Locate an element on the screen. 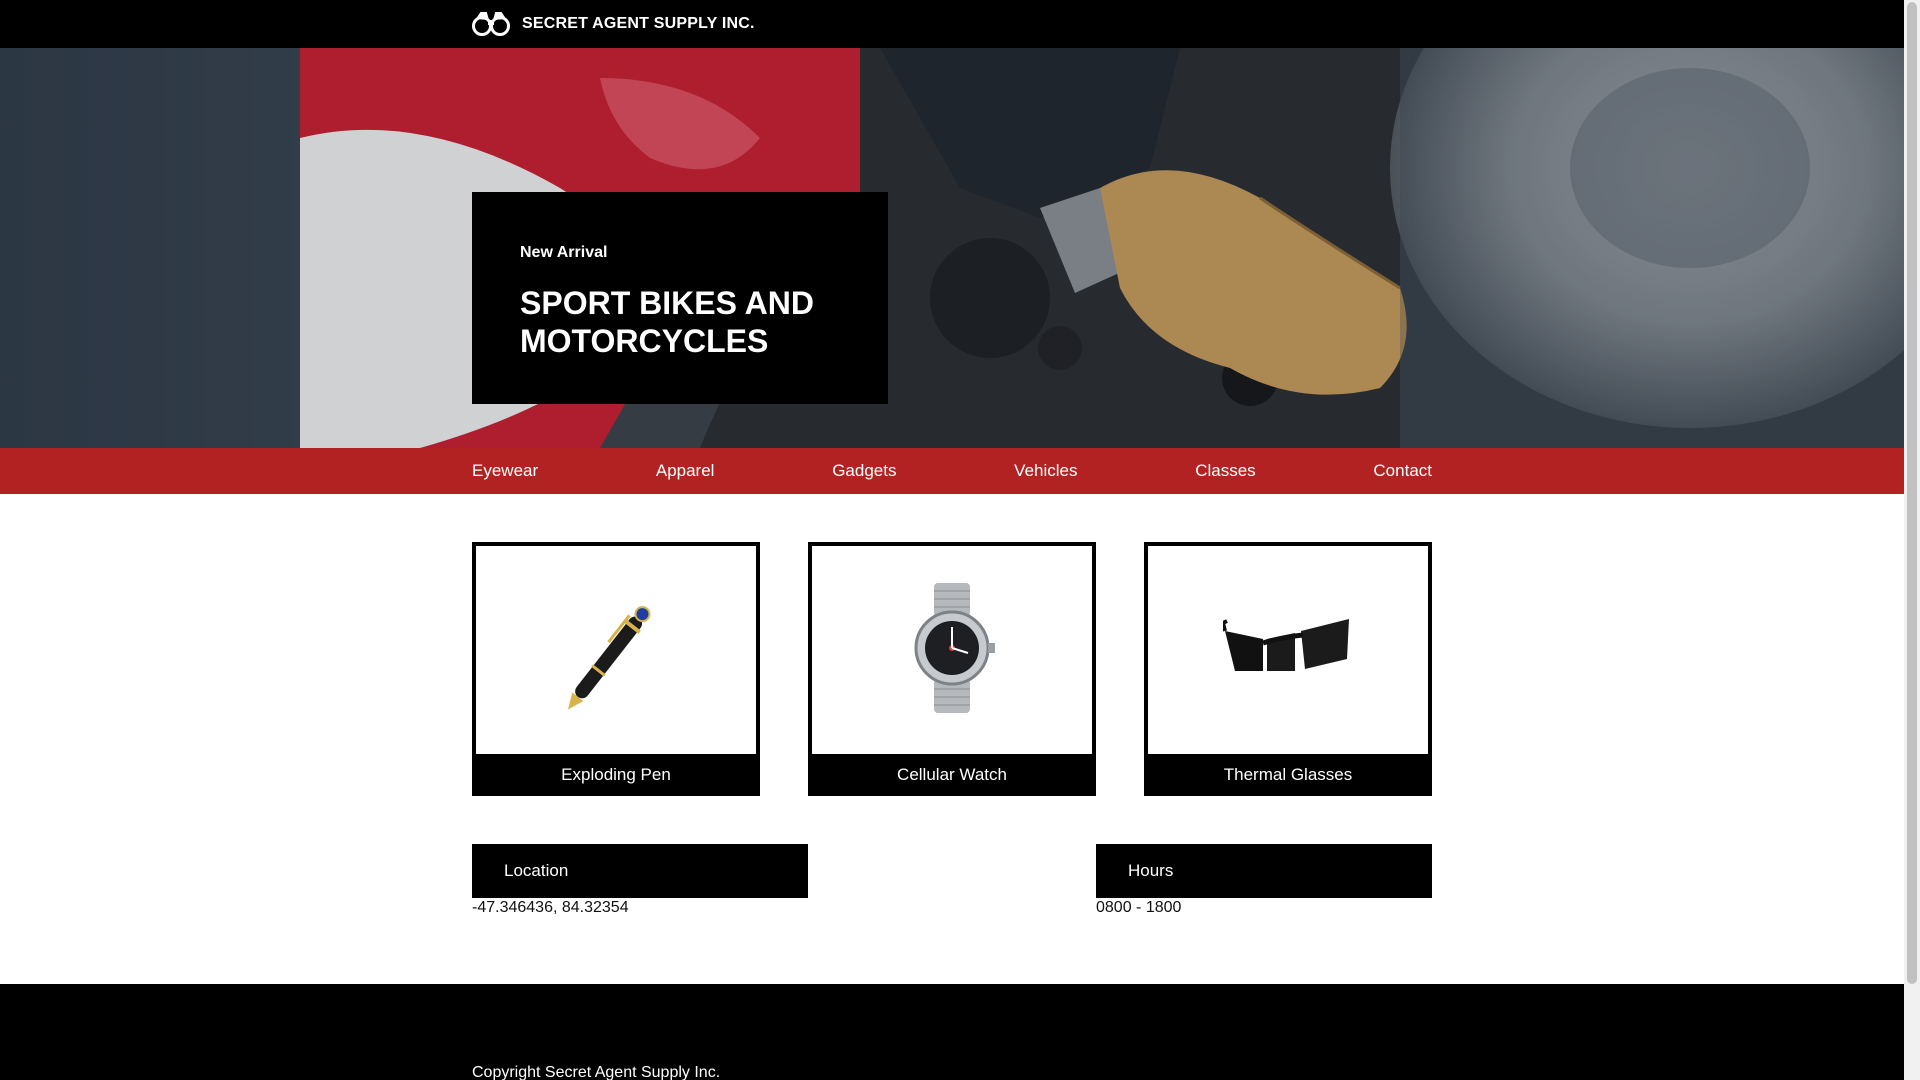  nav-item-classes: Classes is located at coordinates (1225, 471).